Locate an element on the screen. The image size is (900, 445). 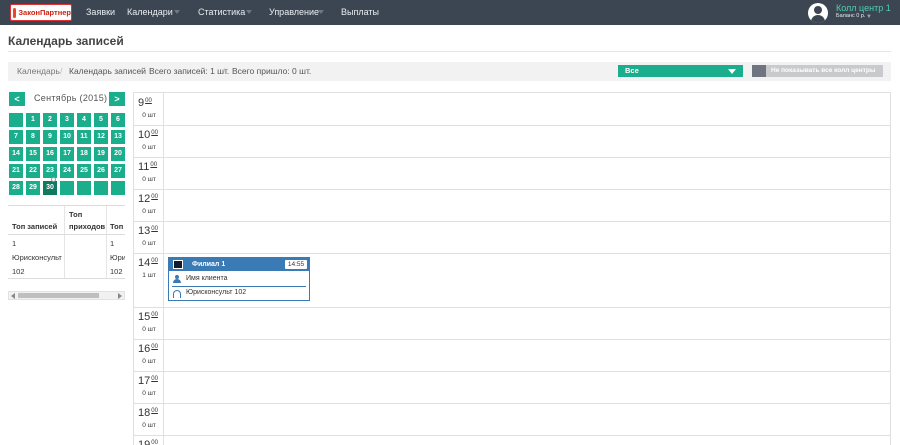
user-avatar-icon is located at coordinates (818, 13).